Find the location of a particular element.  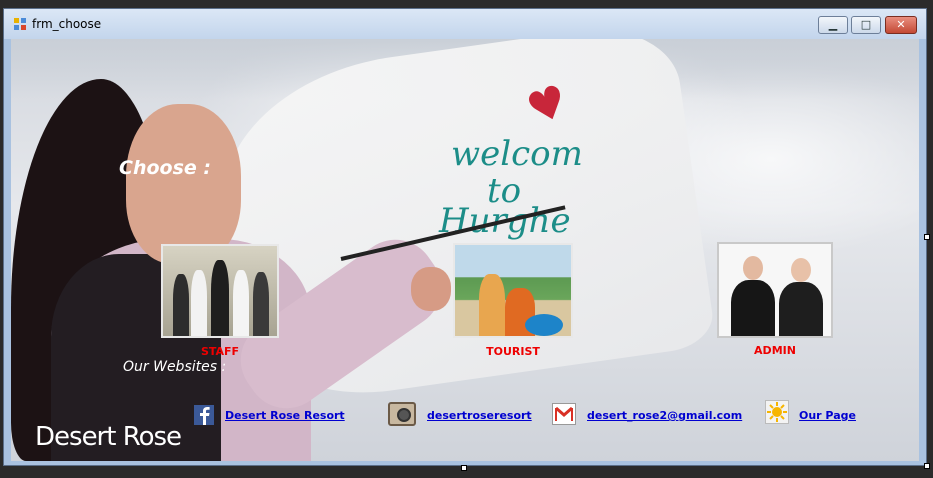

our-page-link: Our Page is located at coordinates (827, 415).